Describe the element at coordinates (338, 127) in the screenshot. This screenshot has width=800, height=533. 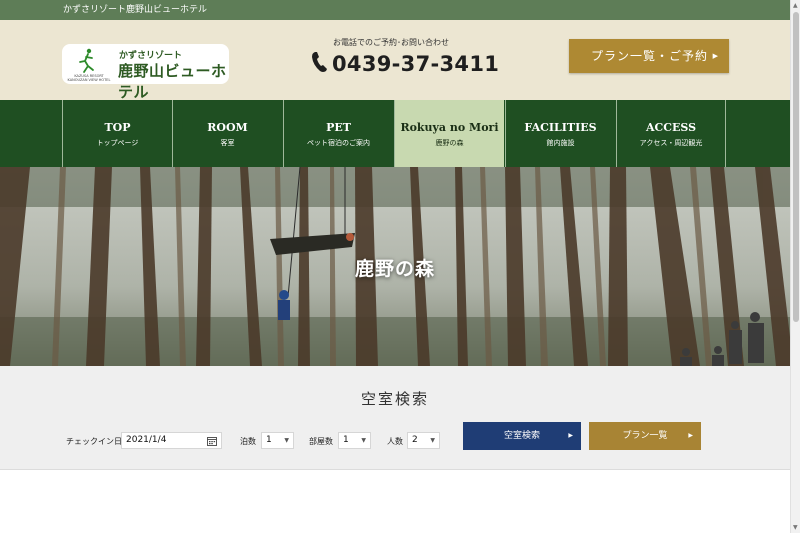
I see `nav-title: PET` at that location.